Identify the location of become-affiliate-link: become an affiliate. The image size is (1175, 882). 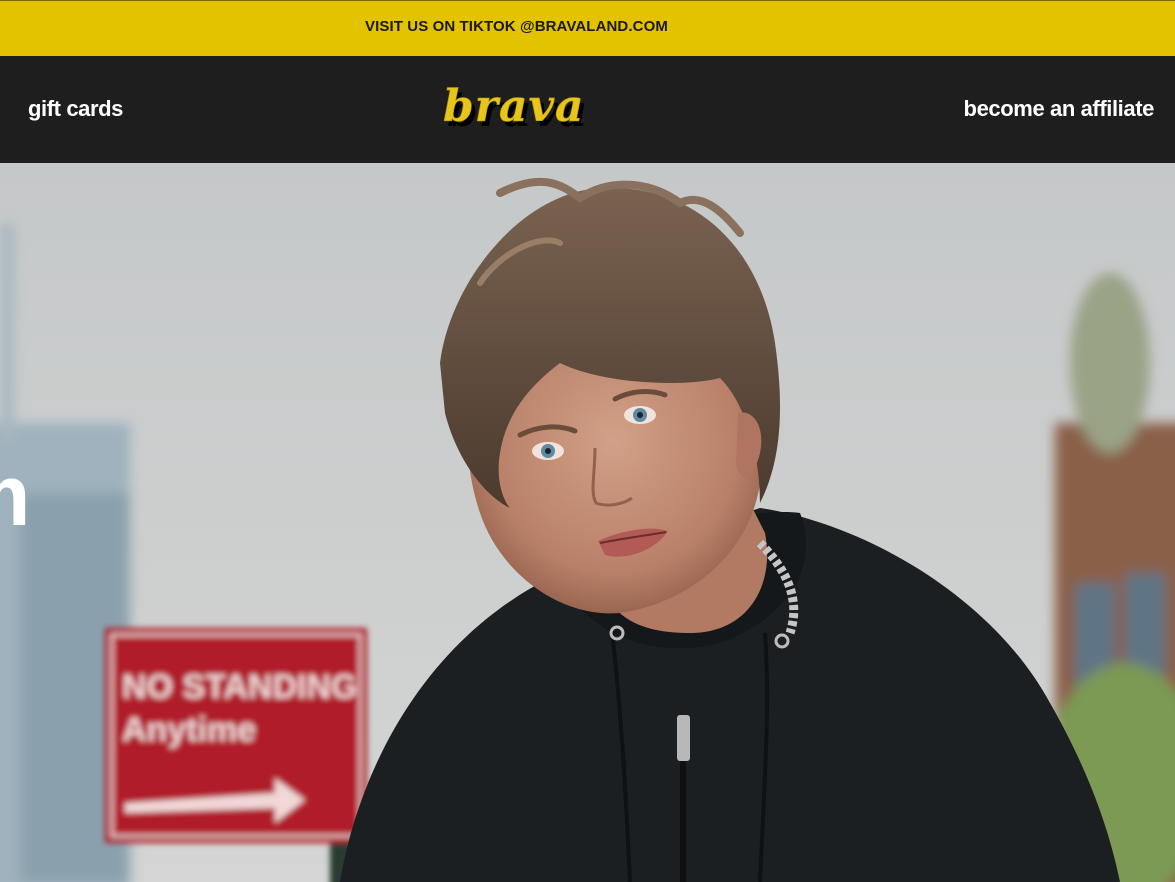
(1059, 109).